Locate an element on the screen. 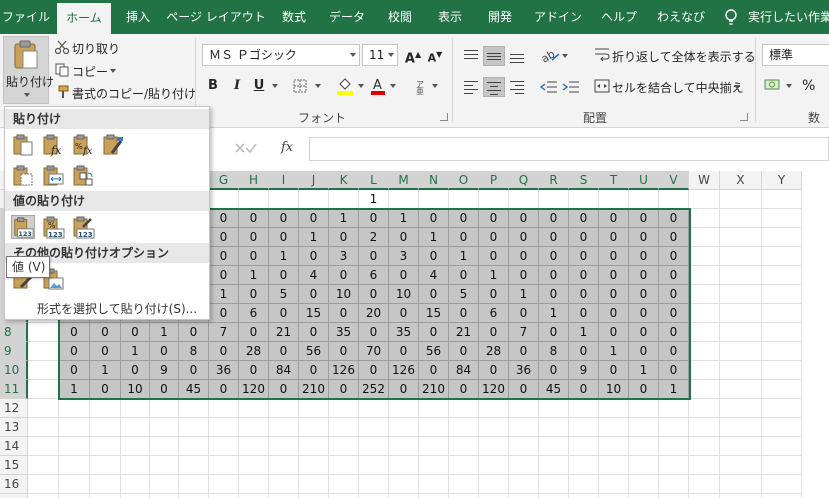 The height and width of the screenshot is (498, 829). cell: 56 is located at coordinates (434, 351).